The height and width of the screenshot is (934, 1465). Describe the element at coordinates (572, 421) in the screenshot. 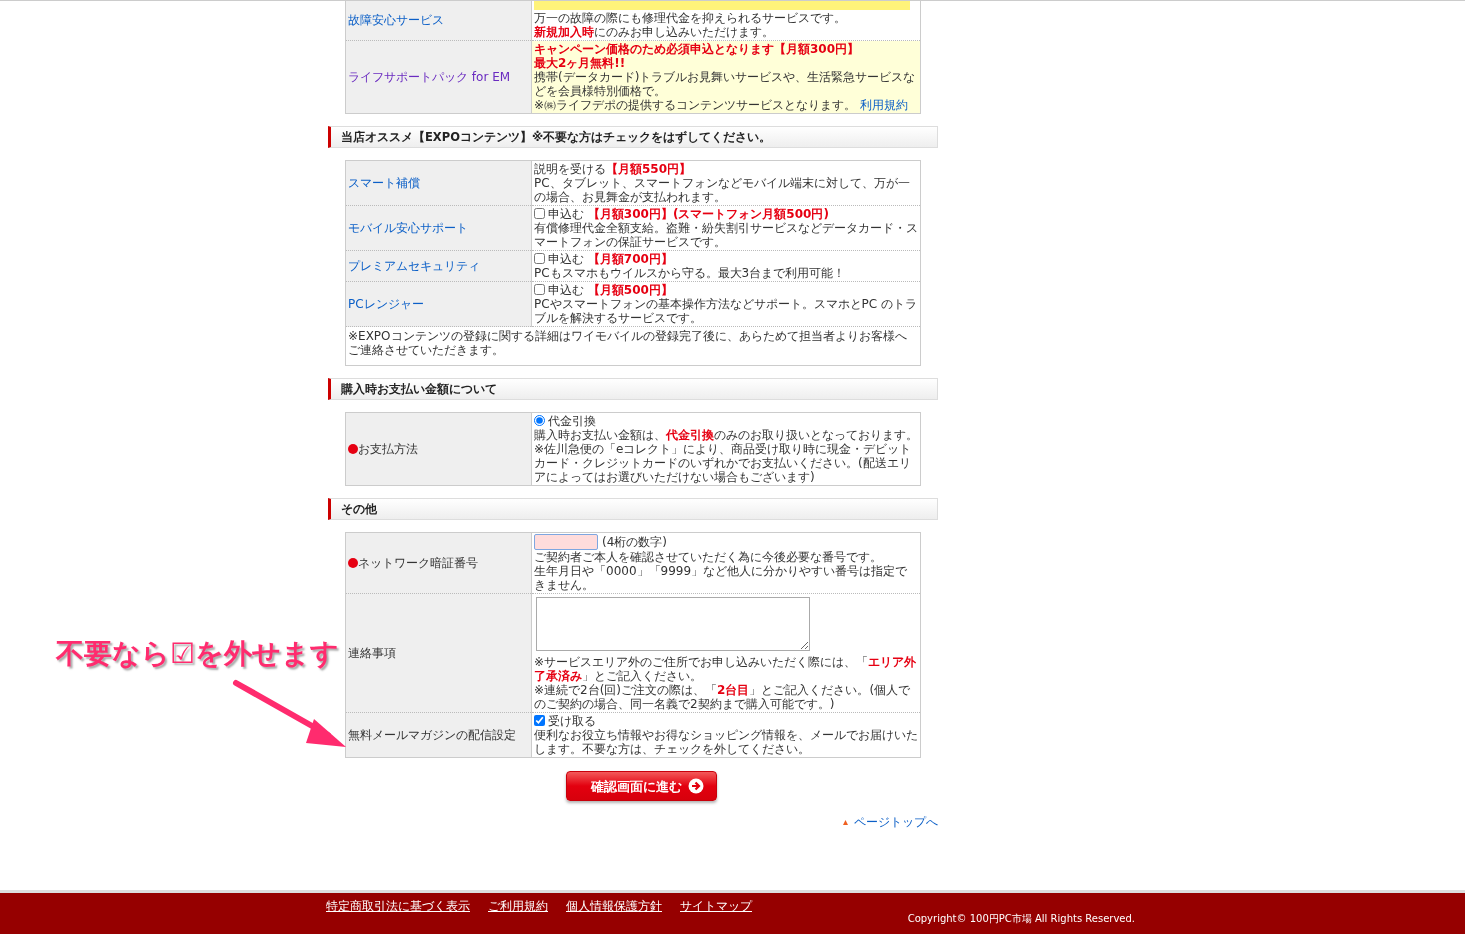

I see `option-label: 代金引換` at that location.